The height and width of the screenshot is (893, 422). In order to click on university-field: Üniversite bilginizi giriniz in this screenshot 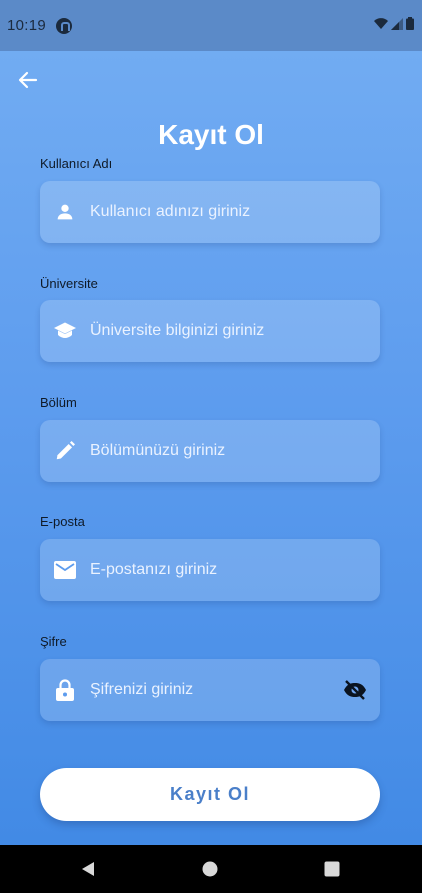, I will do `click(210, 331)`.